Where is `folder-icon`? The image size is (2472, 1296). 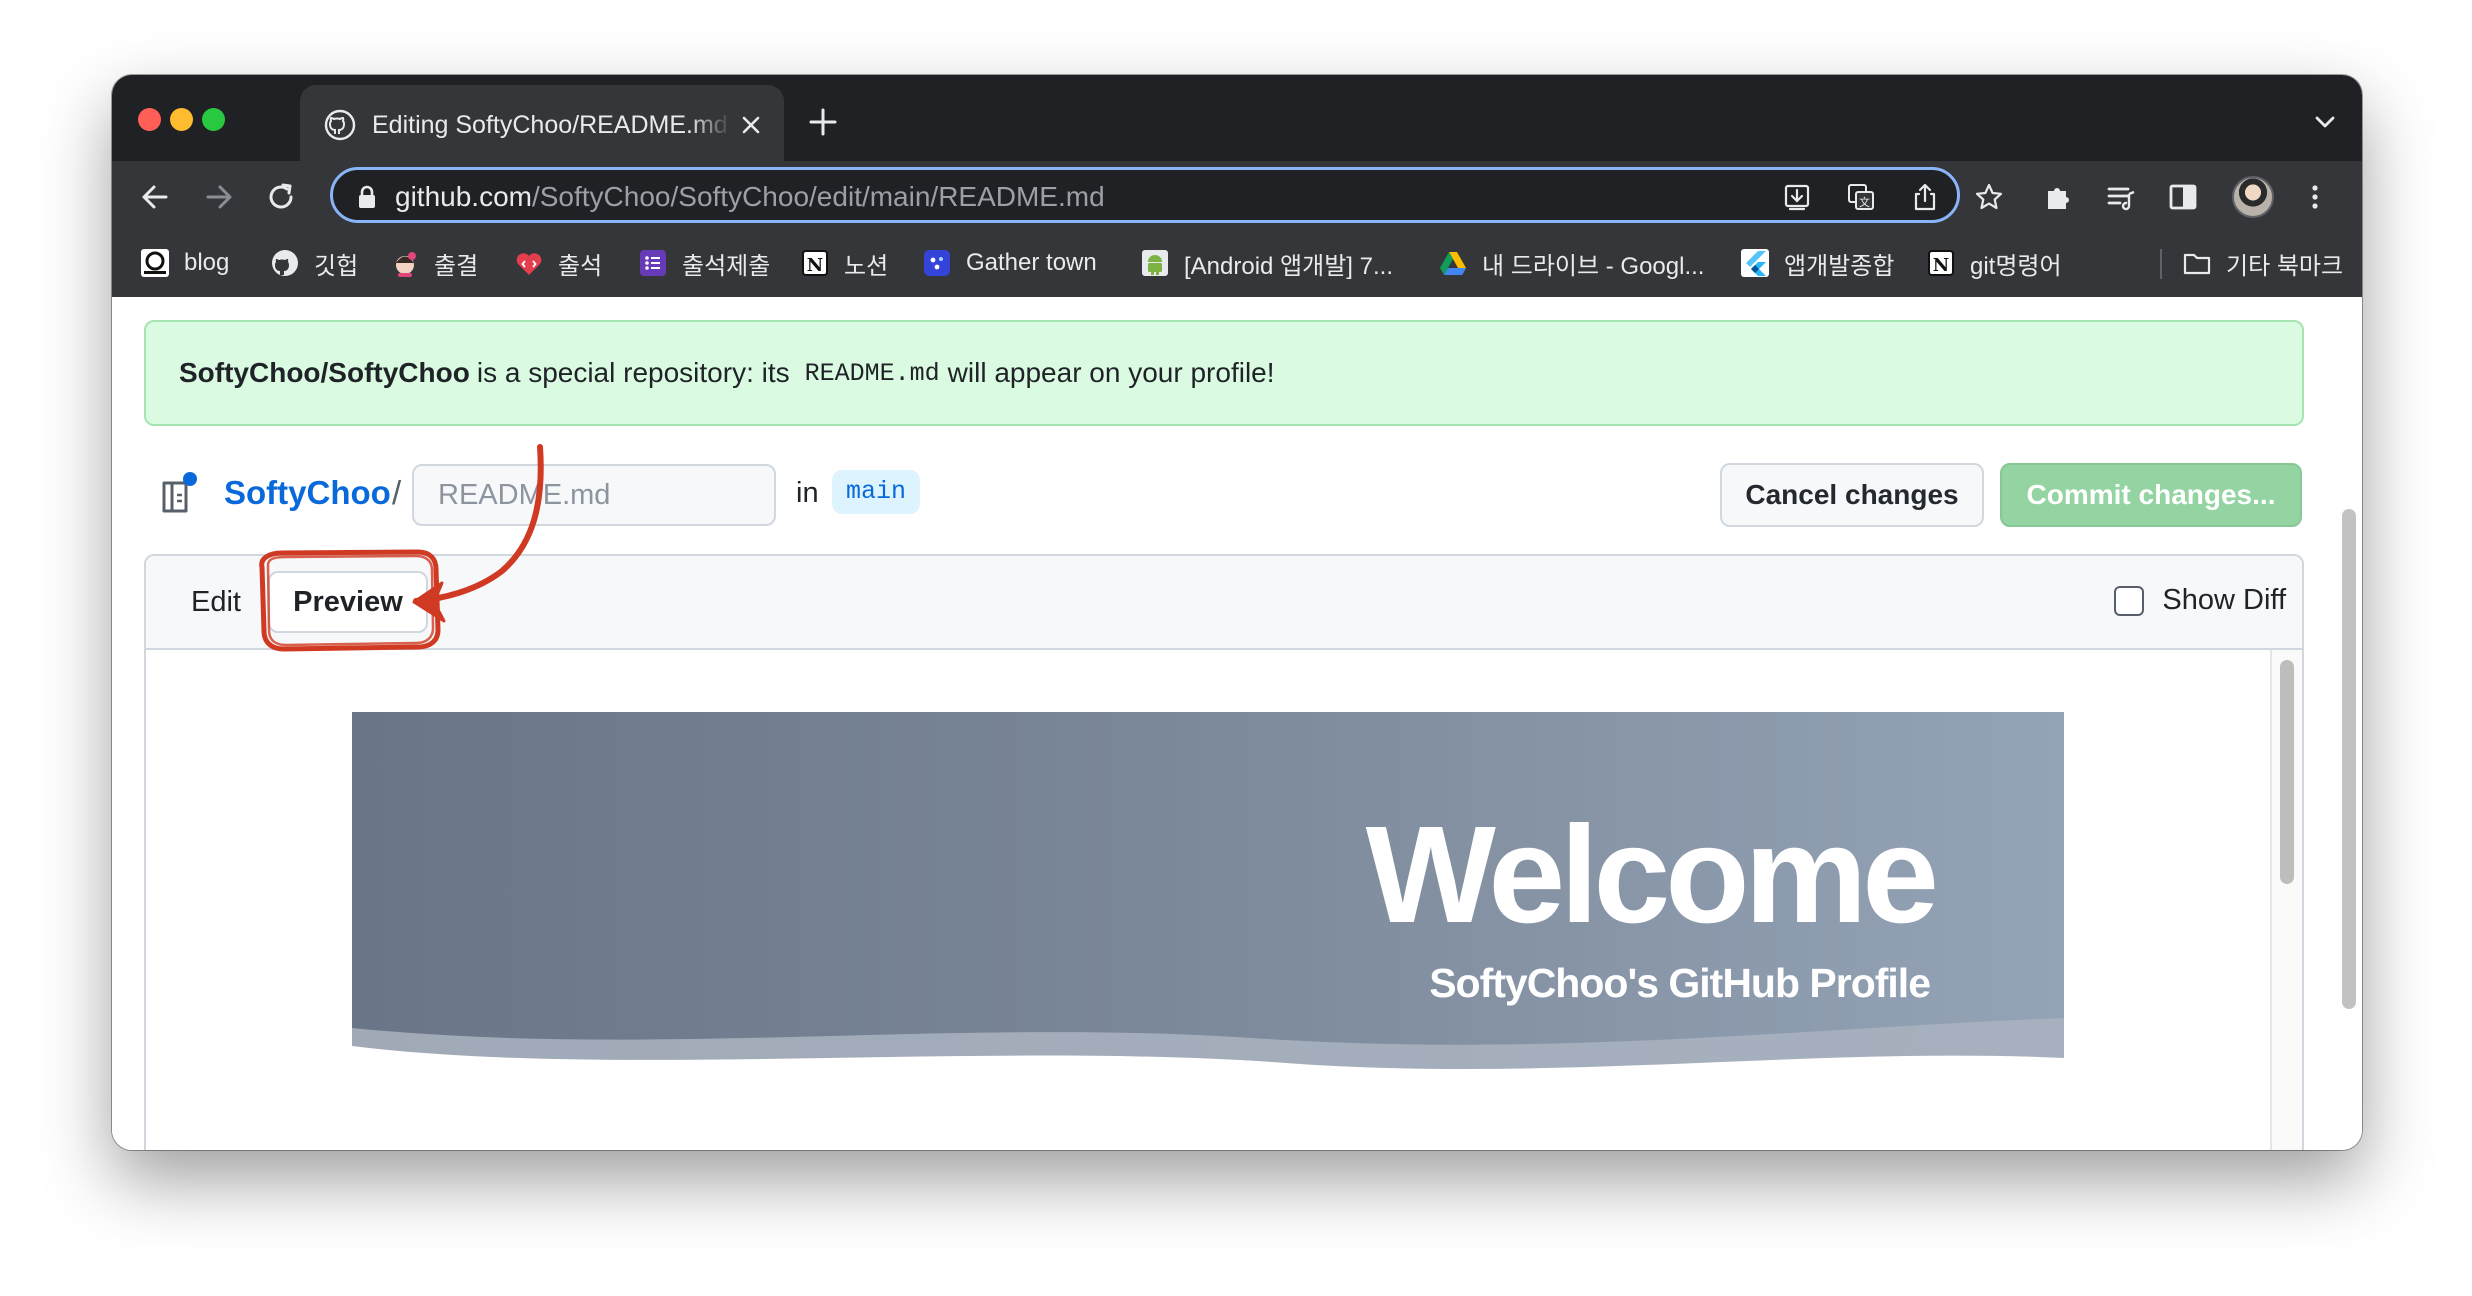
folder-icon is located at coordinates (2197, 264).